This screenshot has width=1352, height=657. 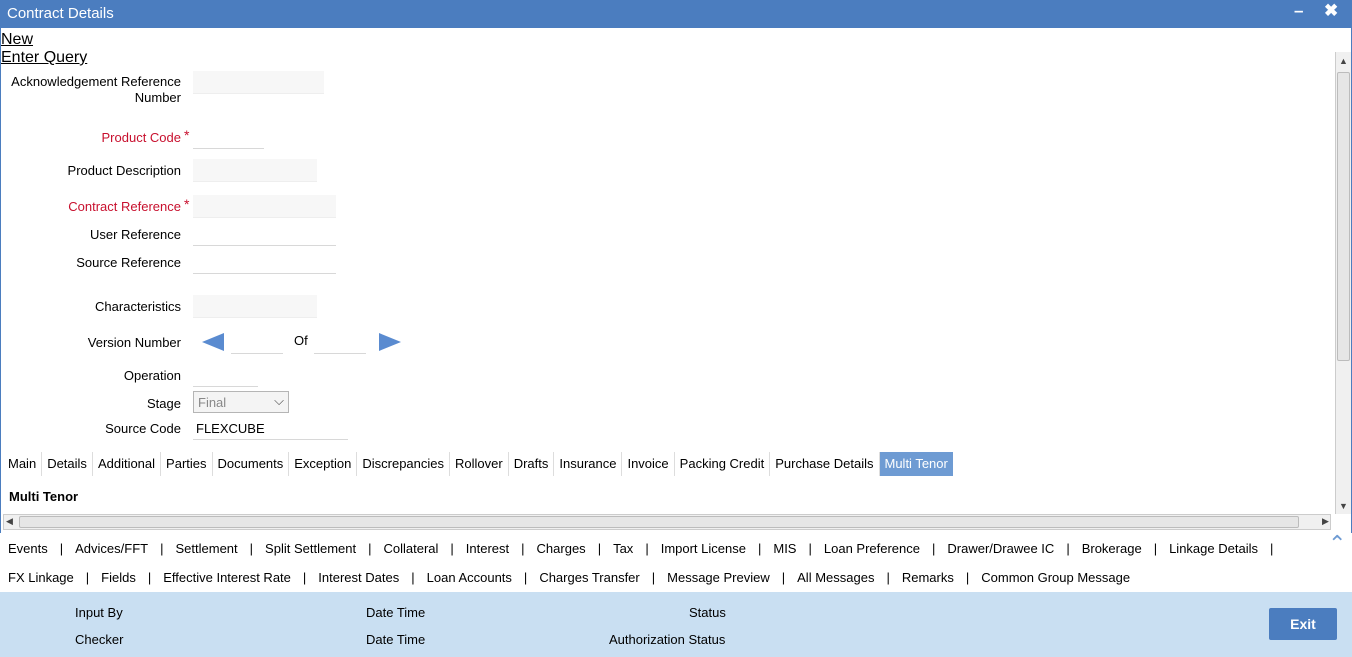 I want to click on toolbar-link-linkage-details: Linkage Details, so click(x=1213, y=548).